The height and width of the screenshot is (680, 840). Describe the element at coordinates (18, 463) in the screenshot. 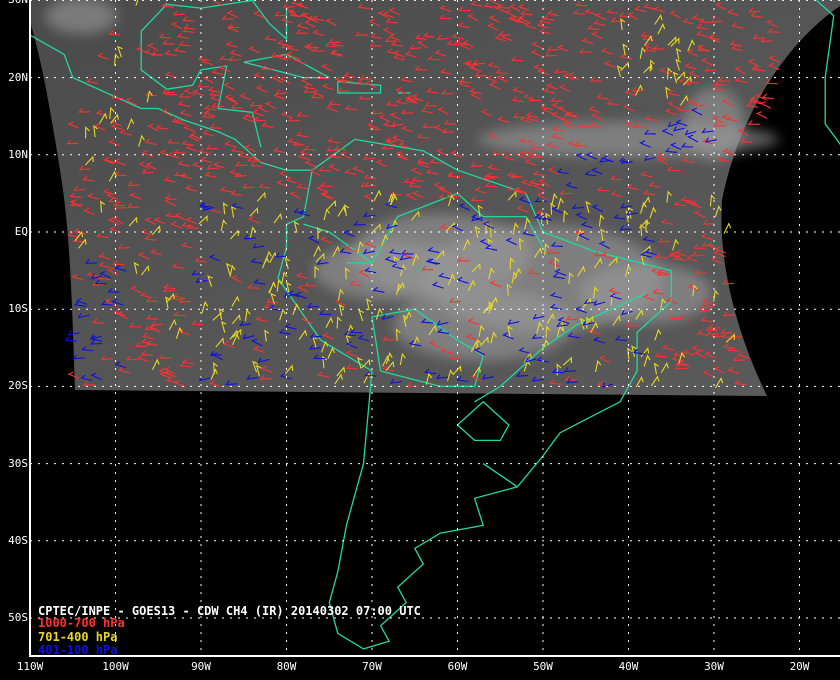

I see `lat-label: 30S` at that location.